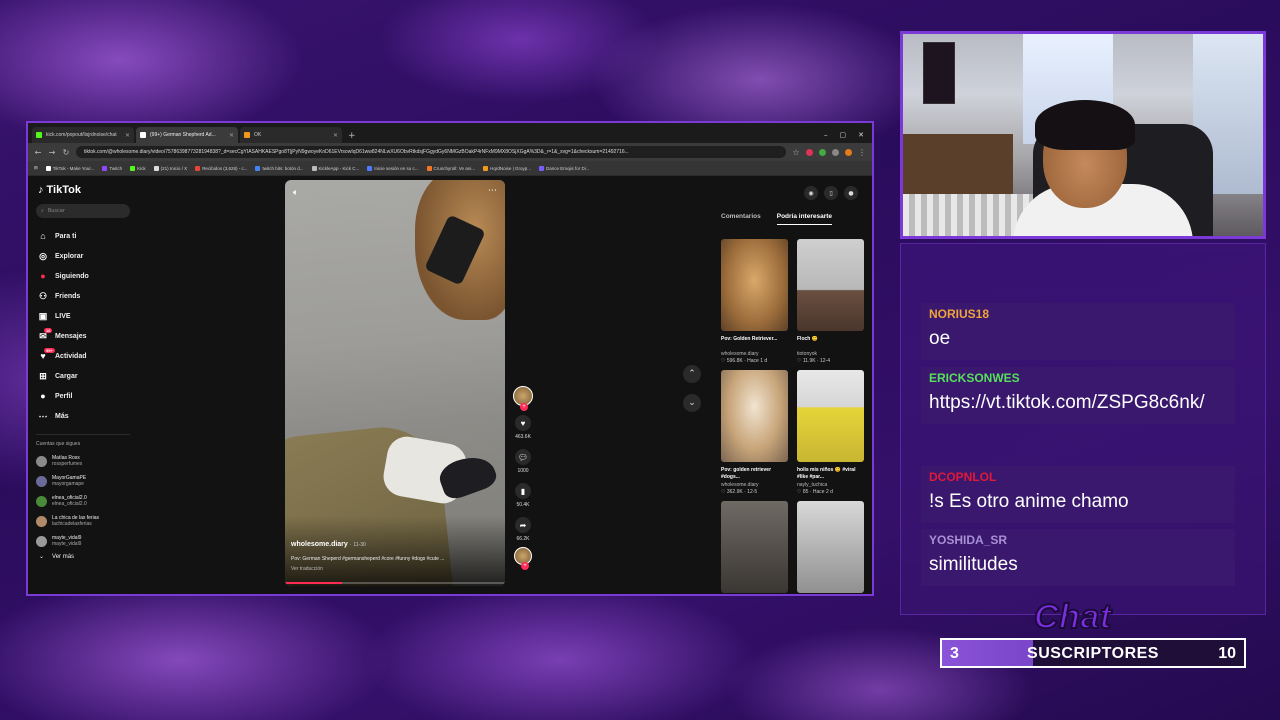 Image resolution: width=1280 pixels, height=720 pixels. I want to click on bookmark-icon: ▮, so click(523, 491).